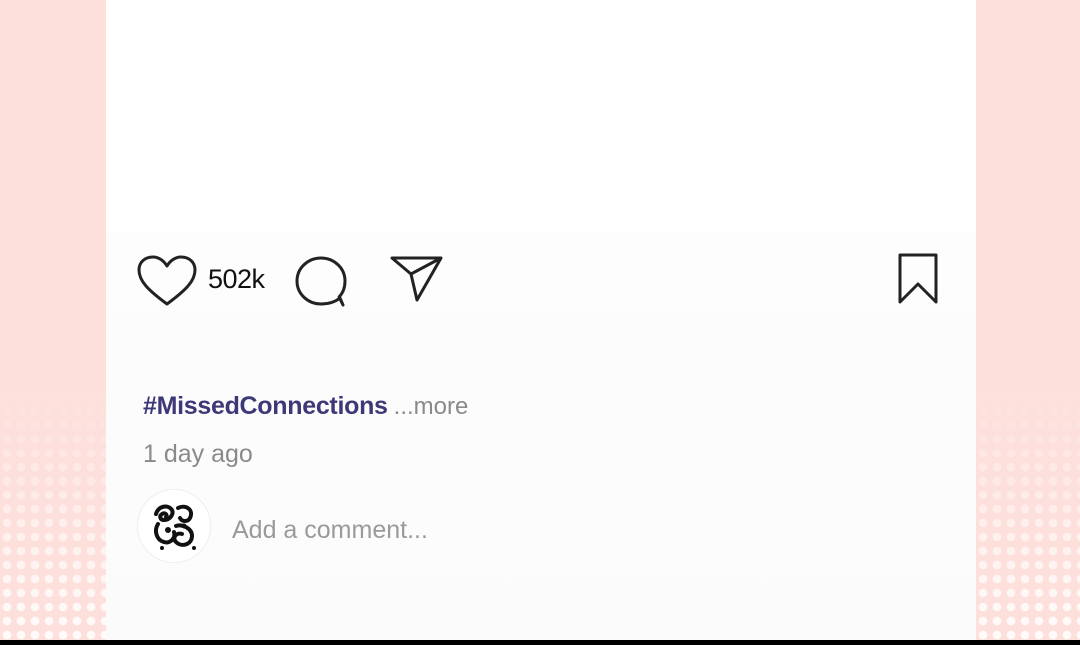  Describe the element at coordinates (174, 526) in the screenshot. I see `user-avatar` at that location.